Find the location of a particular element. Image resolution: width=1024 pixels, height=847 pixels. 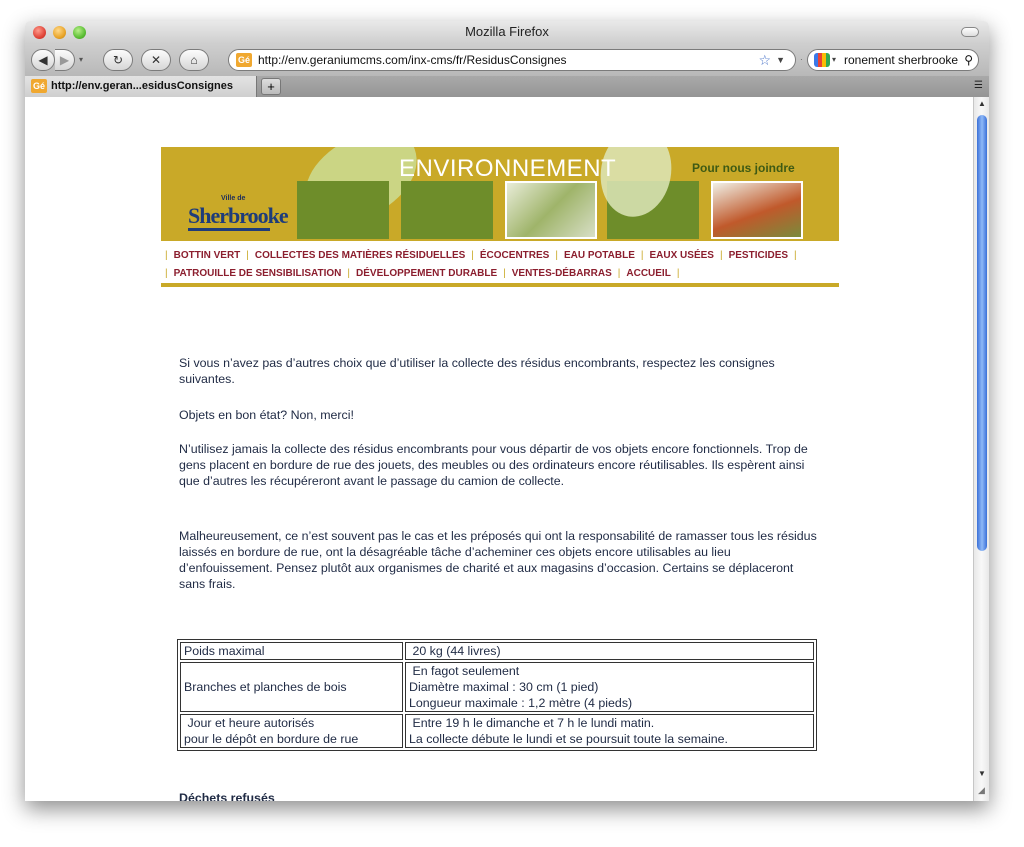

window-title: Mozilla Firefox is located at coordinates (507, 31).